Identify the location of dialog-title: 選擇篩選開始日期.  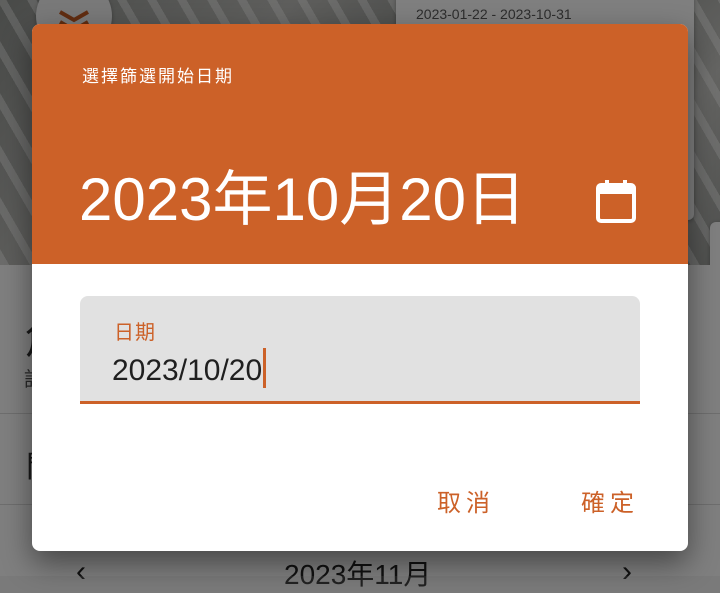
(158, 76).